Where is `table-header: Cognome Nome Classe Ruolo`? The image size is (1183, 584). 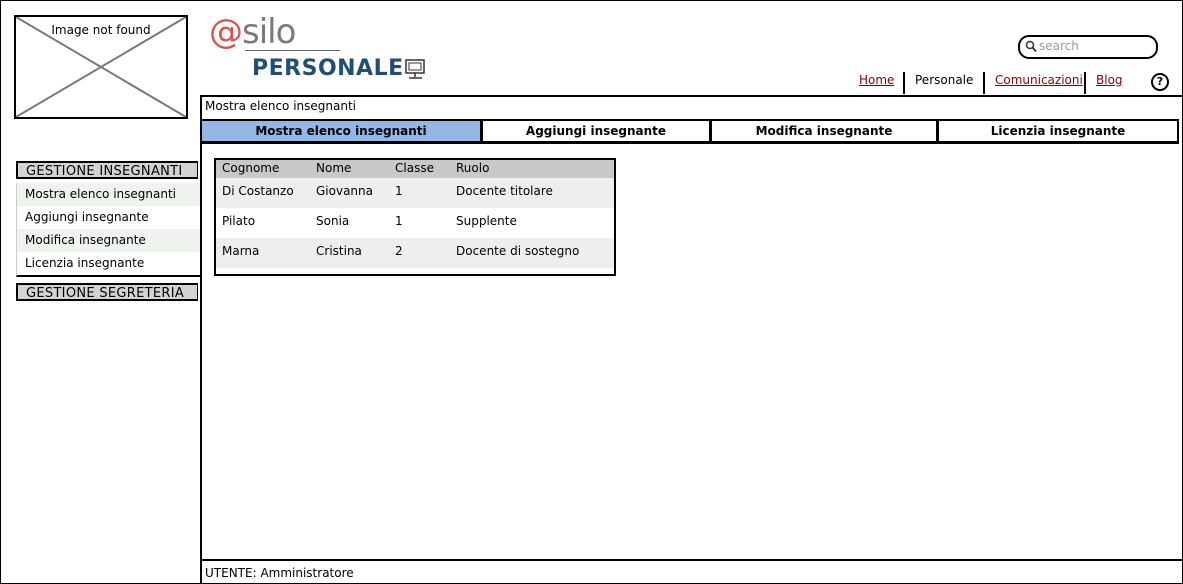
table-header: Cognome Nome Classe Ruolo is located at coordinates (415, 169).